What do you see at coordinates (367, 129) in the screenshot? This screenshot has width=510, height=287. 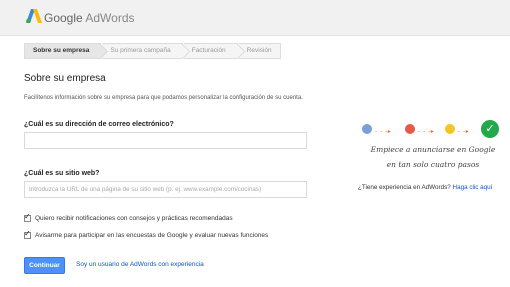 I see `step-dot-blue-icon` at bounding box center [367, 129].